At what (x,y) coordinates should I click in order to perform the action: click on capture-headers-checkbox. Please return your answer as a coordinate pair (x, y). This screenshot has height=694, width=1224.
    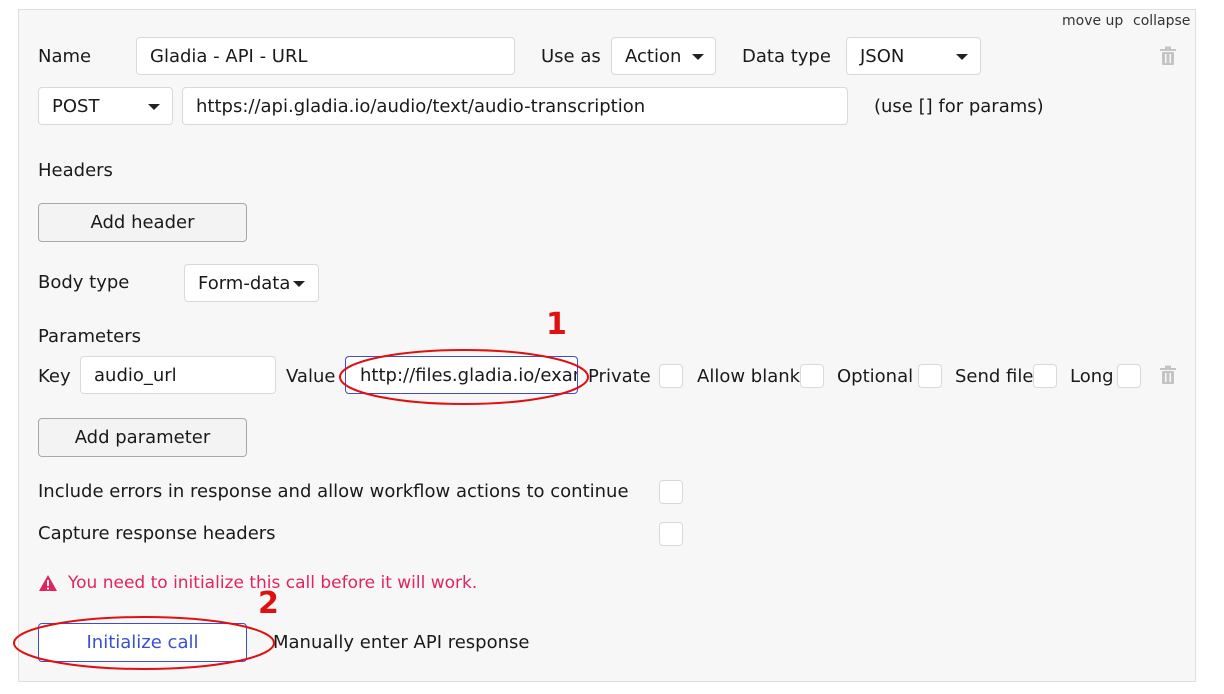
    Looking at the image, I should click on (671, 534).